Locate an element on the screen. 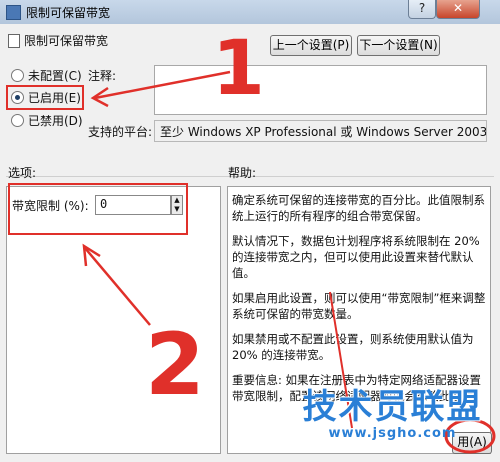 This screenshot has width=500, height=462. watermark-title: 技术员联盟 is located at coordinates (392, 407).